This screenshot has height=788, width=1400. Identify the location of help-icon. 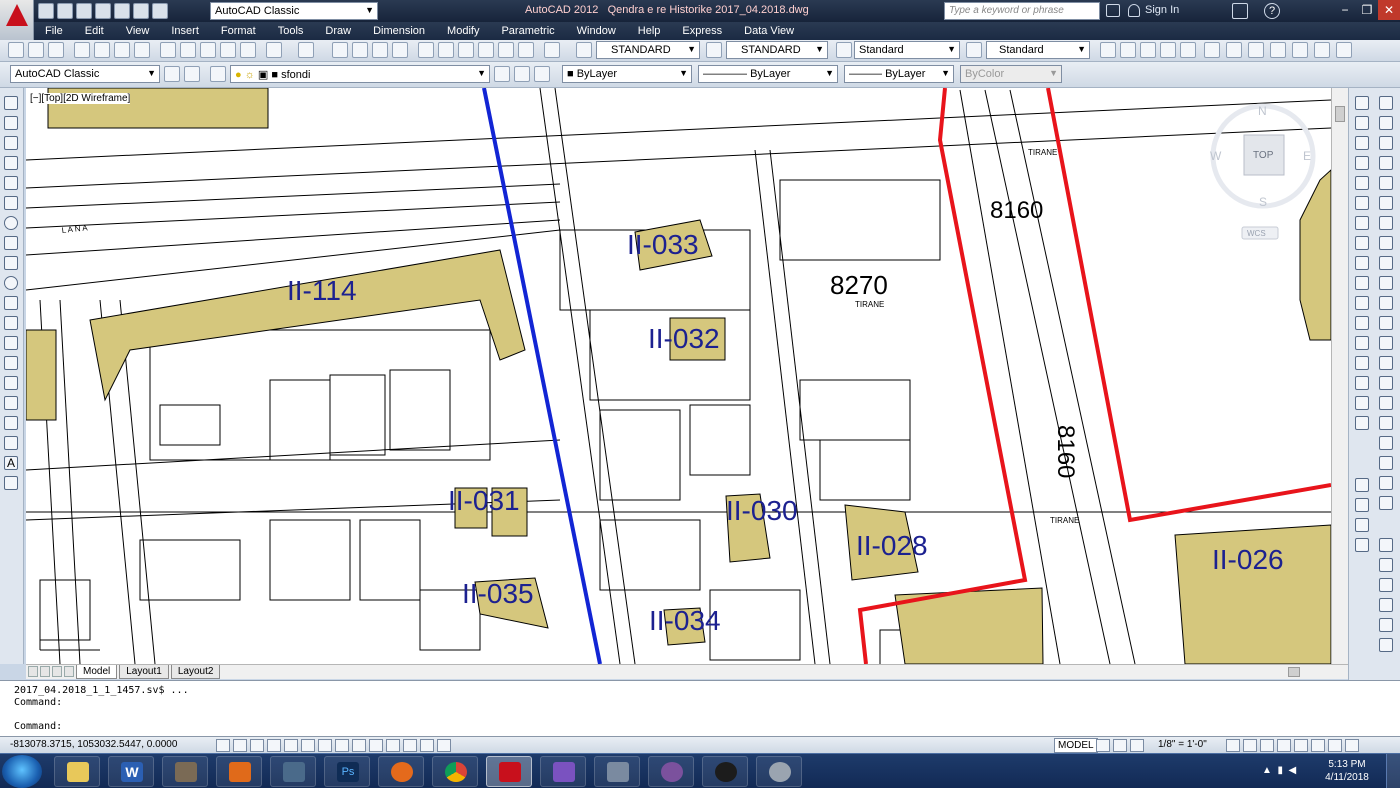
(552, 50).